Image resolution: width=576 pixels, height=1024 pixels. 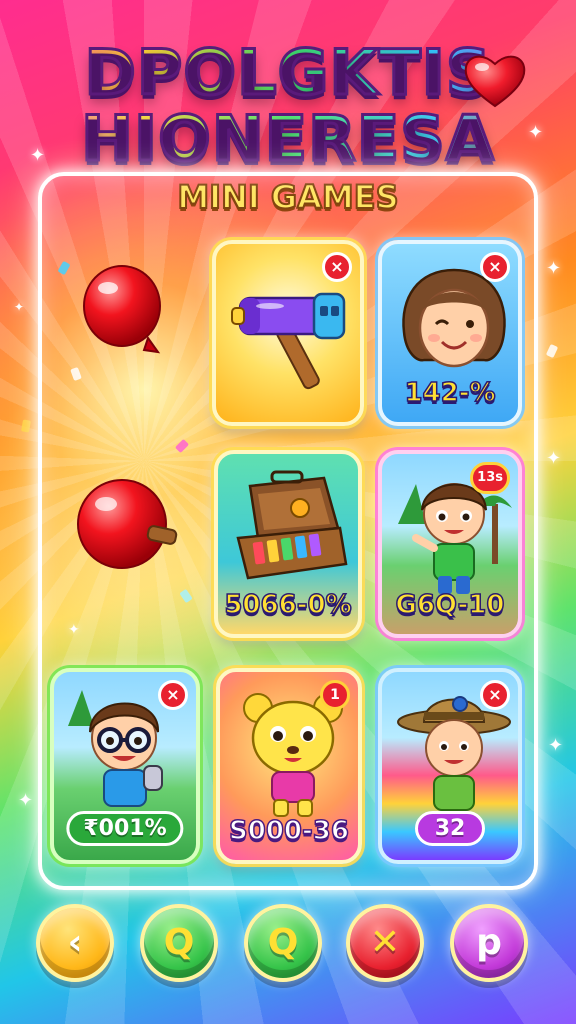 What do you see at coordinates (288, 341) in the screenshot?
I see `hammer-icon` at bounding box center [288, 341].